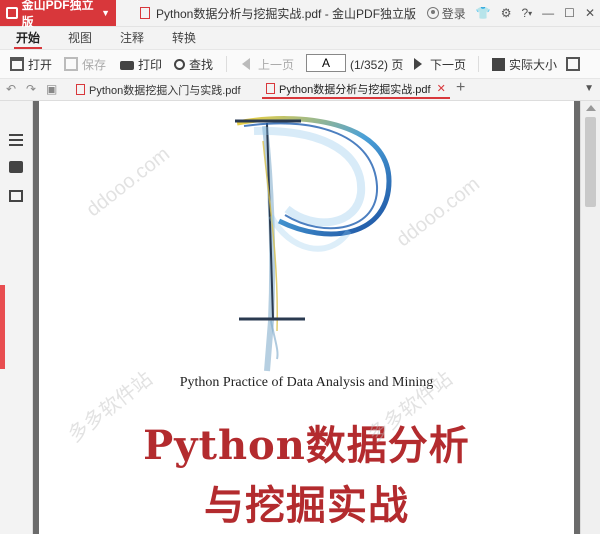 The width and height of the screenshot is (600, 534). I want to click on help-label: ?, so click(525, 13).